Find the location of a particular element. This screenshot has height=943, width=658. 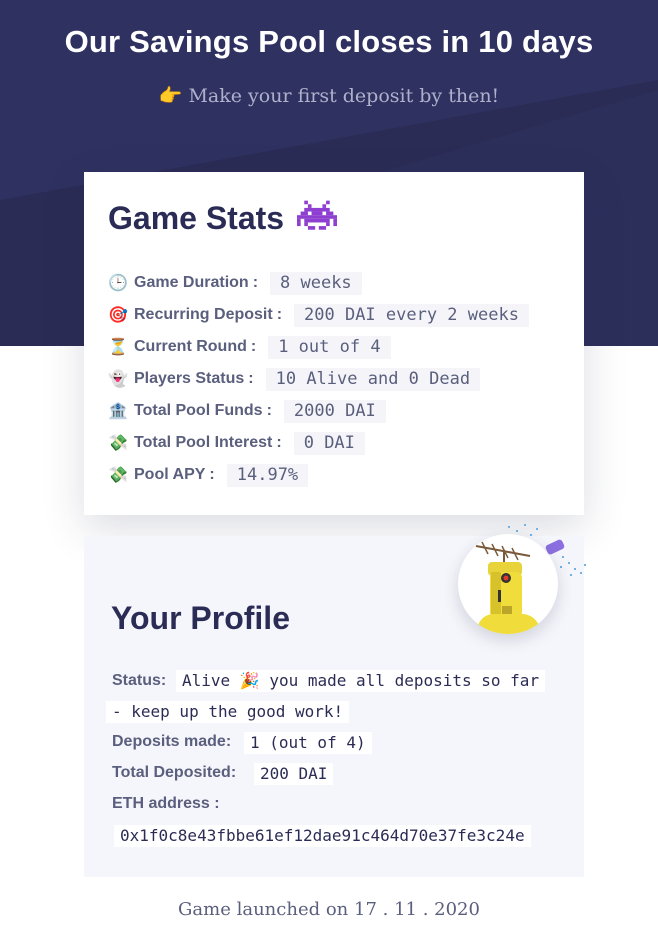

deposits-label: Deposits made: is located at coordinates (172, 741).